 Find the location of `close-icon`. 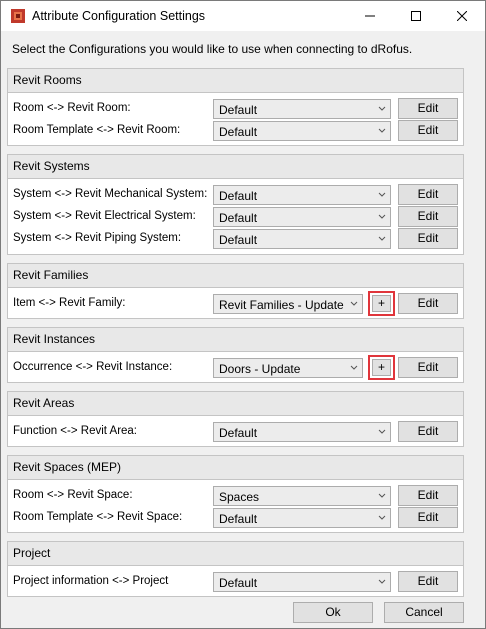

close-icon is located at coordinates (462, 16).